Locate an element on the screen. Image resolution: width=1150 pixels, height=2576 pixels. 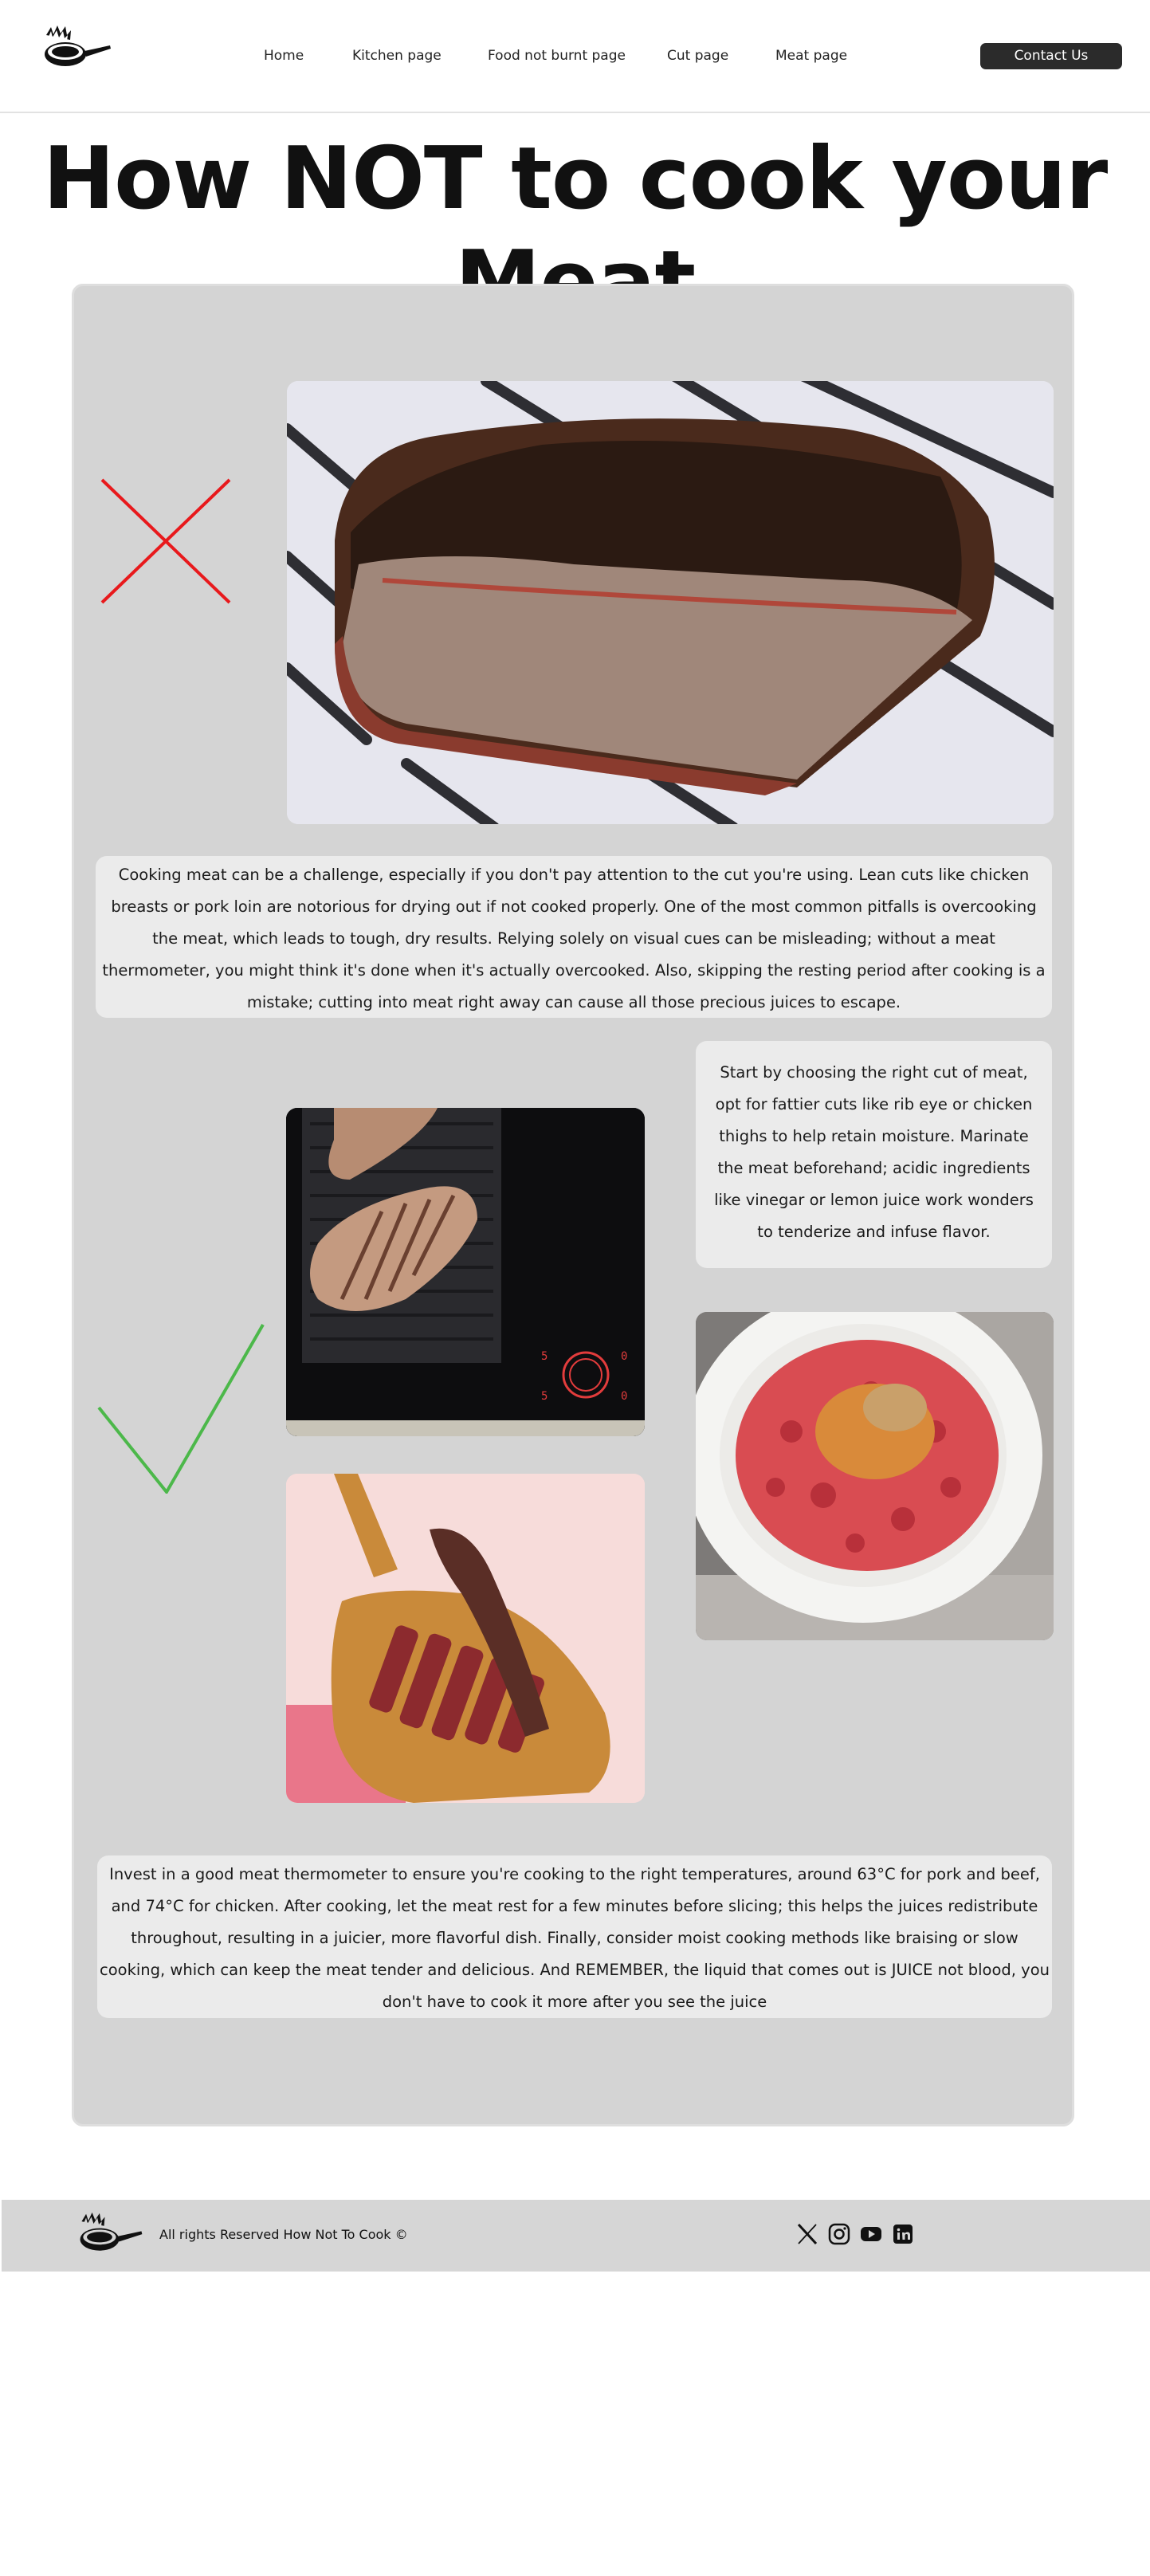
nav-food-not-burnt-page: Food not burnt page is located at coordinates (557, 56).